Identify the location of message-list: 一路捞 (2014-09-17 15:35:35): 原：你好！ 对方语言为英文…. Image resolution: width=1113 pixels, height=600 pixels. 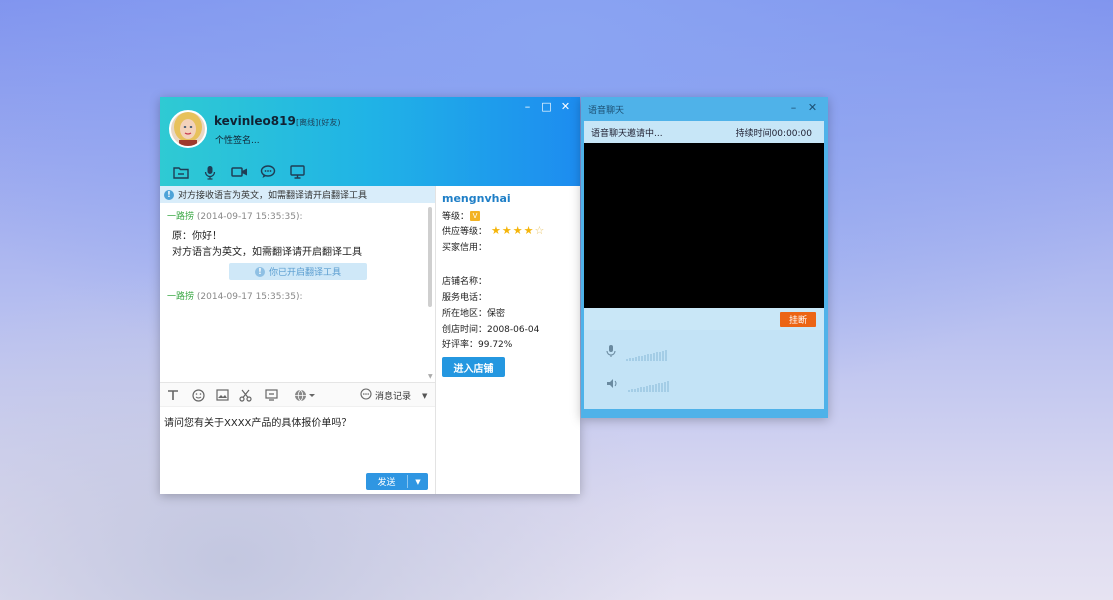
(297, 293).